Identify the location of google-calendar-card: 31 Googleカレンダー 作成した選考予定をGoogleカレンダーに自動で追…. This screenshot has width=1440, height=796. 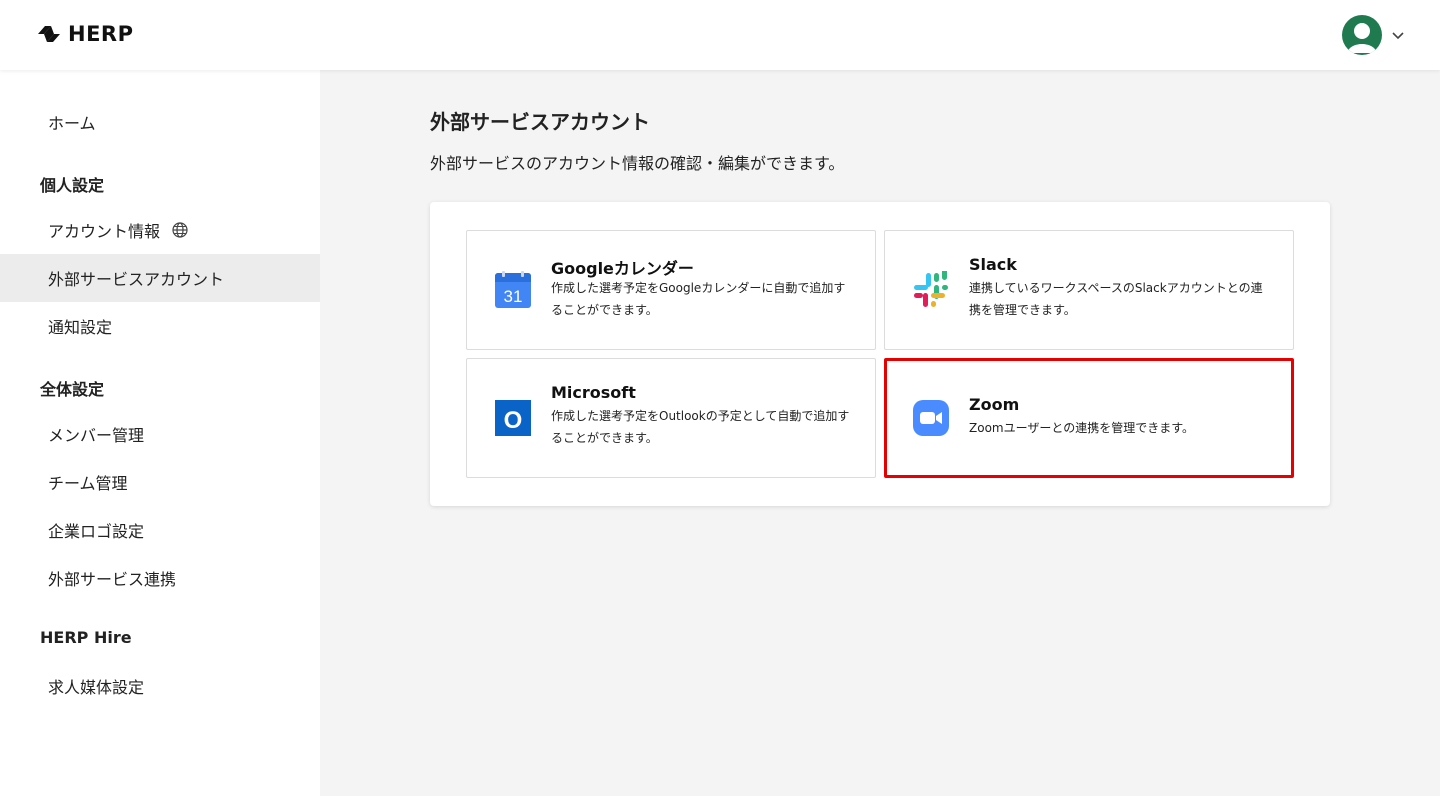
(671, 290).